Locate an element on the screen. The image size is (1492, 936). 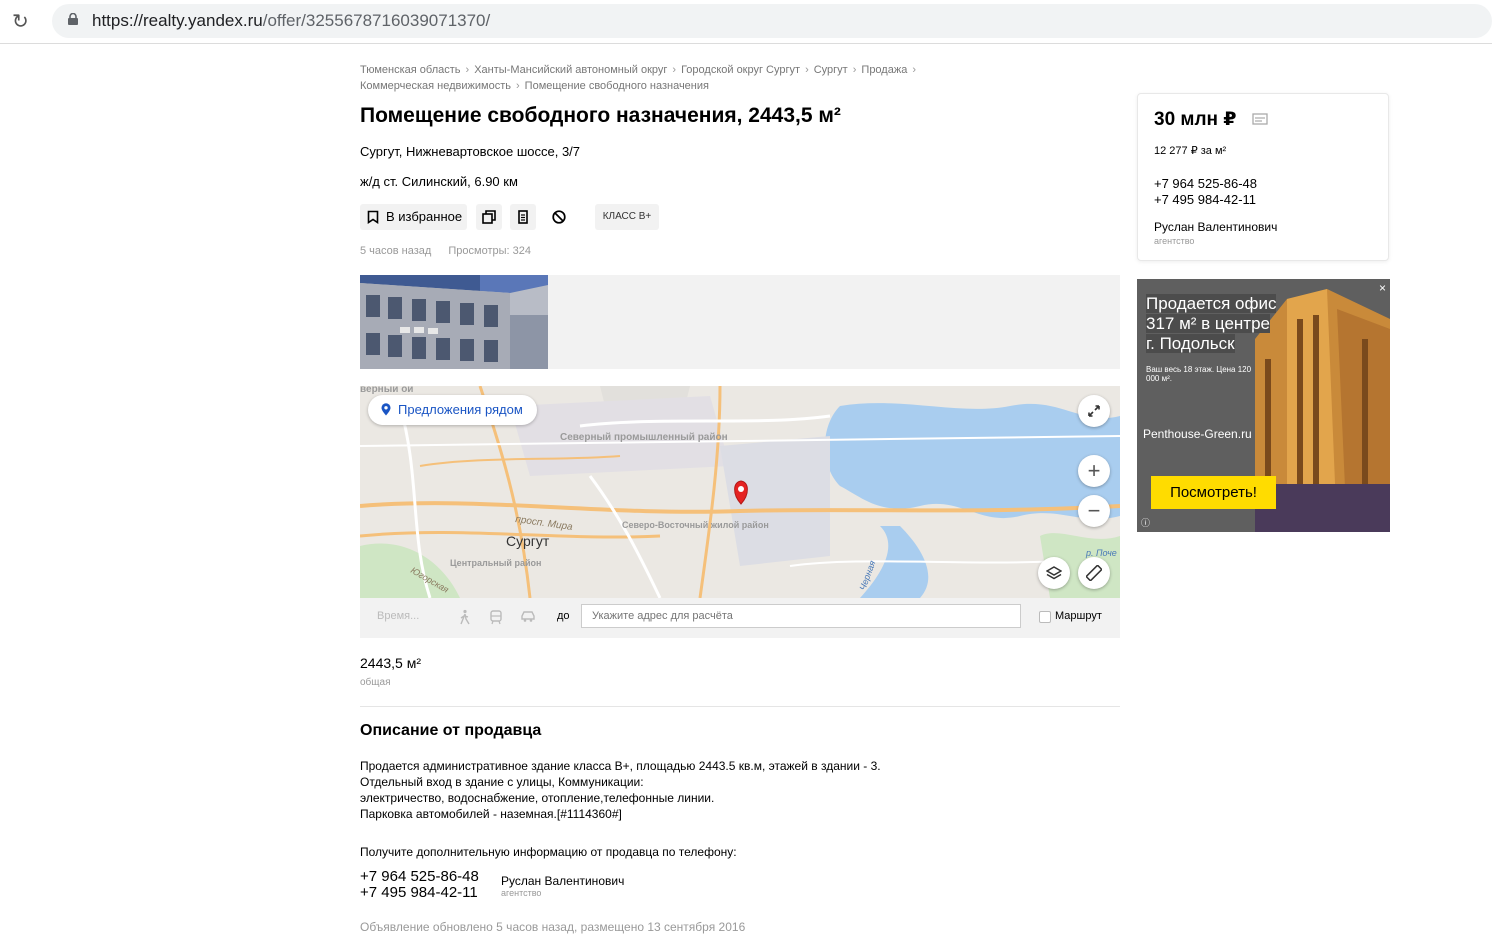
nearby-offers-label: Предложения рядом is located at coordinates (460, 409).